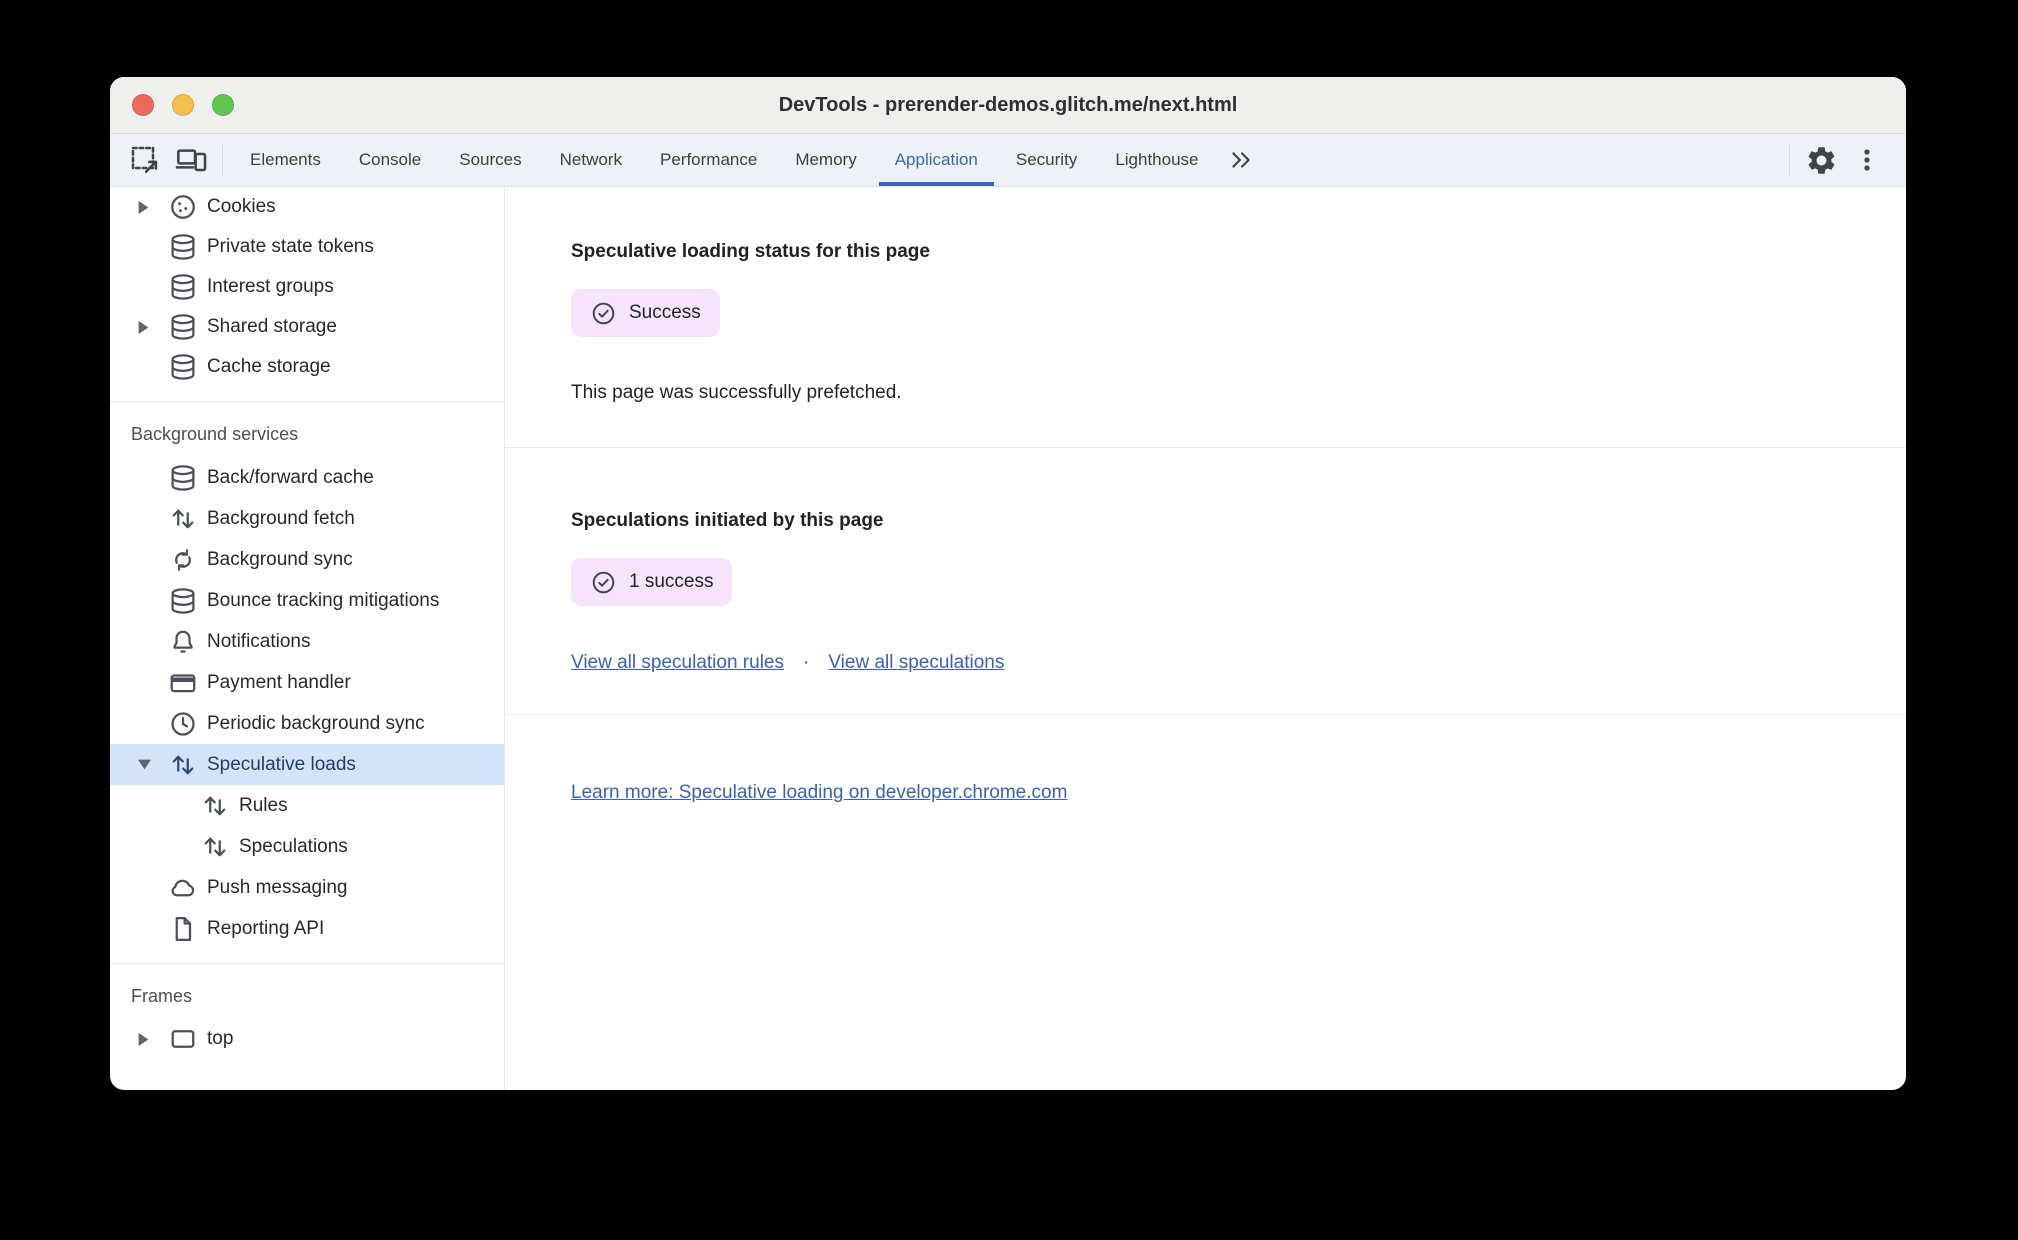  I want to click on sidebar-item-reporting-api: Reporting API, so click(307, 928).